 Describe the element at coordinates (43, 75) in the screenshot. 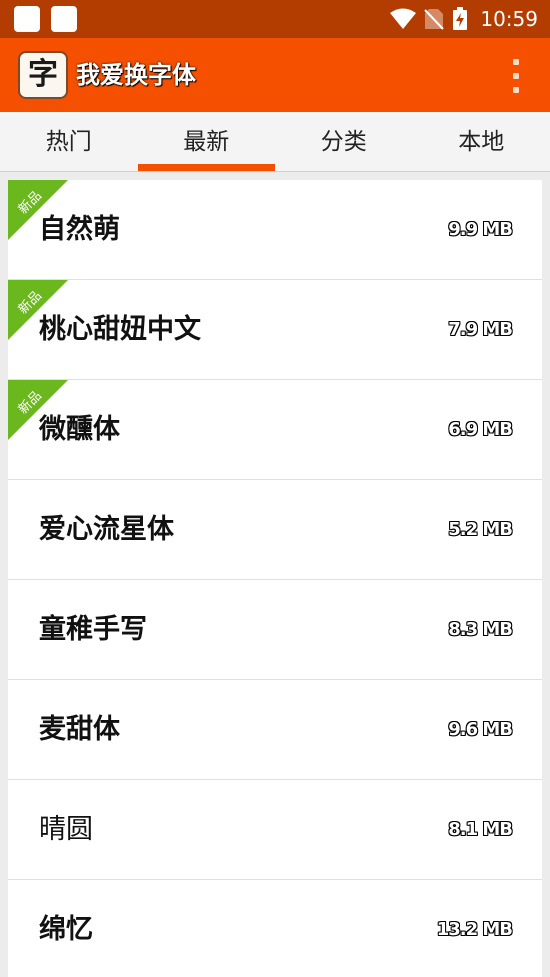

I see `app-logo-icon: 字` at that location.